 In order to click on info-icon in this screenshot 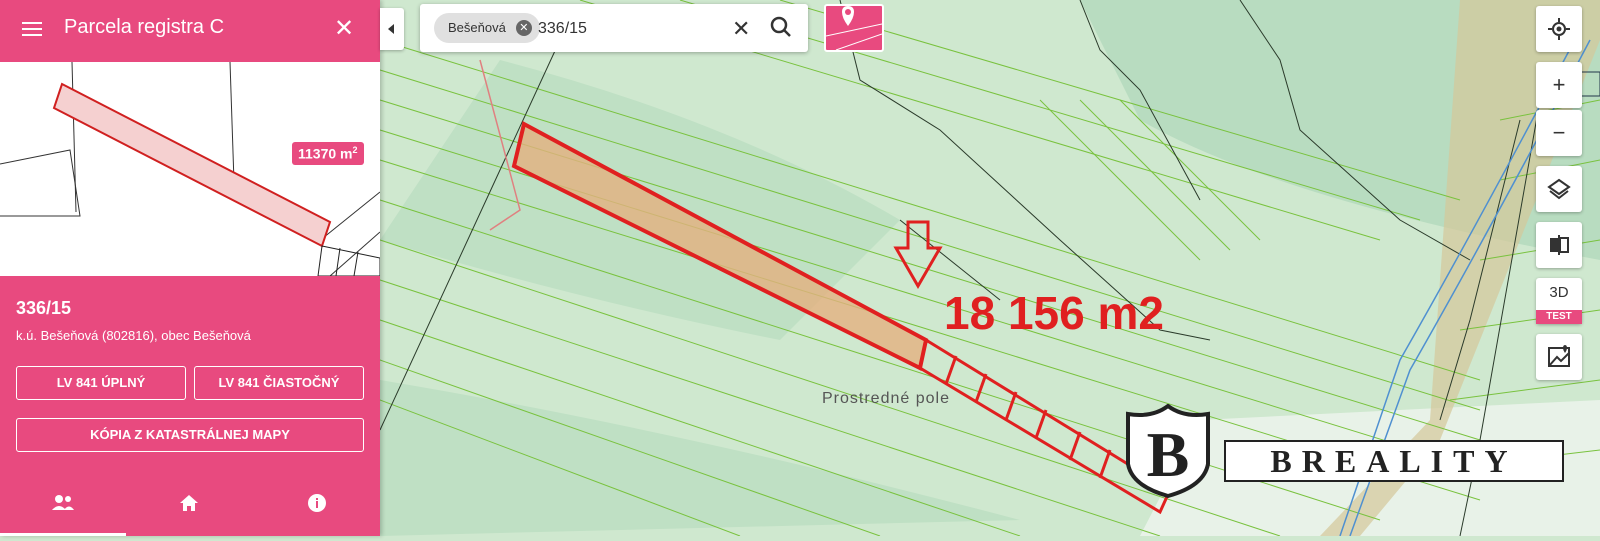, I will do `click(317, 503)`.